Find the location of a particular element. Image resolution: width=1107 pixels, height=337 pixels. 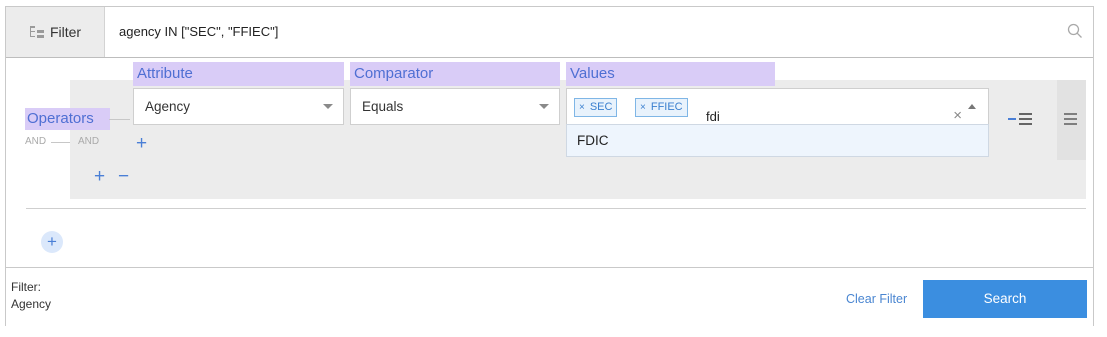

query-input: agency IN ["SEC", "FFIEC"] is located at coordinates (198, 31).